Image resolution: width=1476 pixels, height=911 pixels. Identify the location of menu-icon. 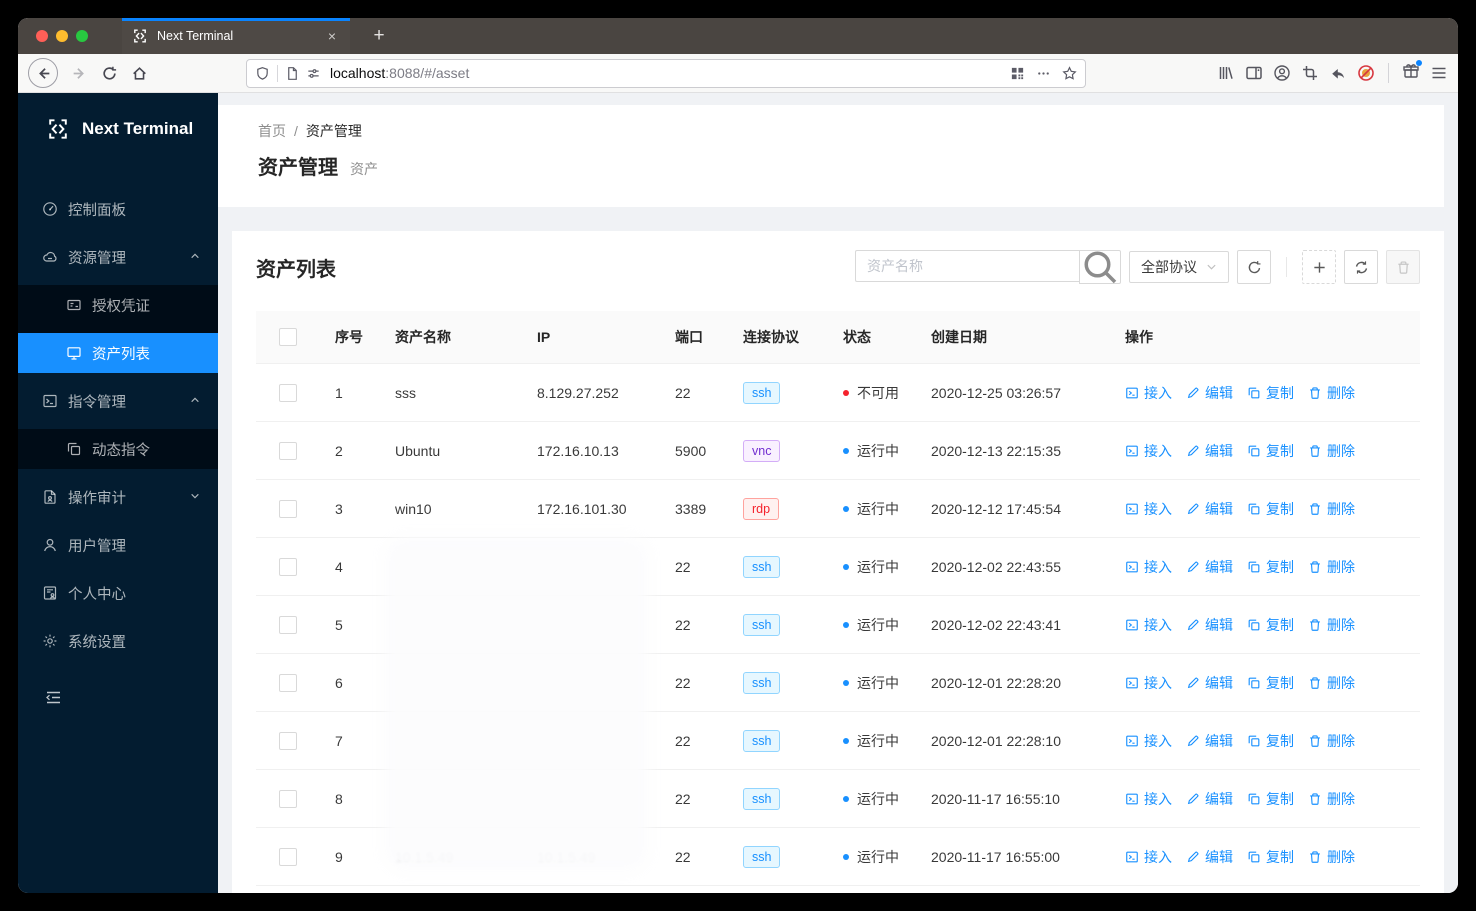
(1439, 73).